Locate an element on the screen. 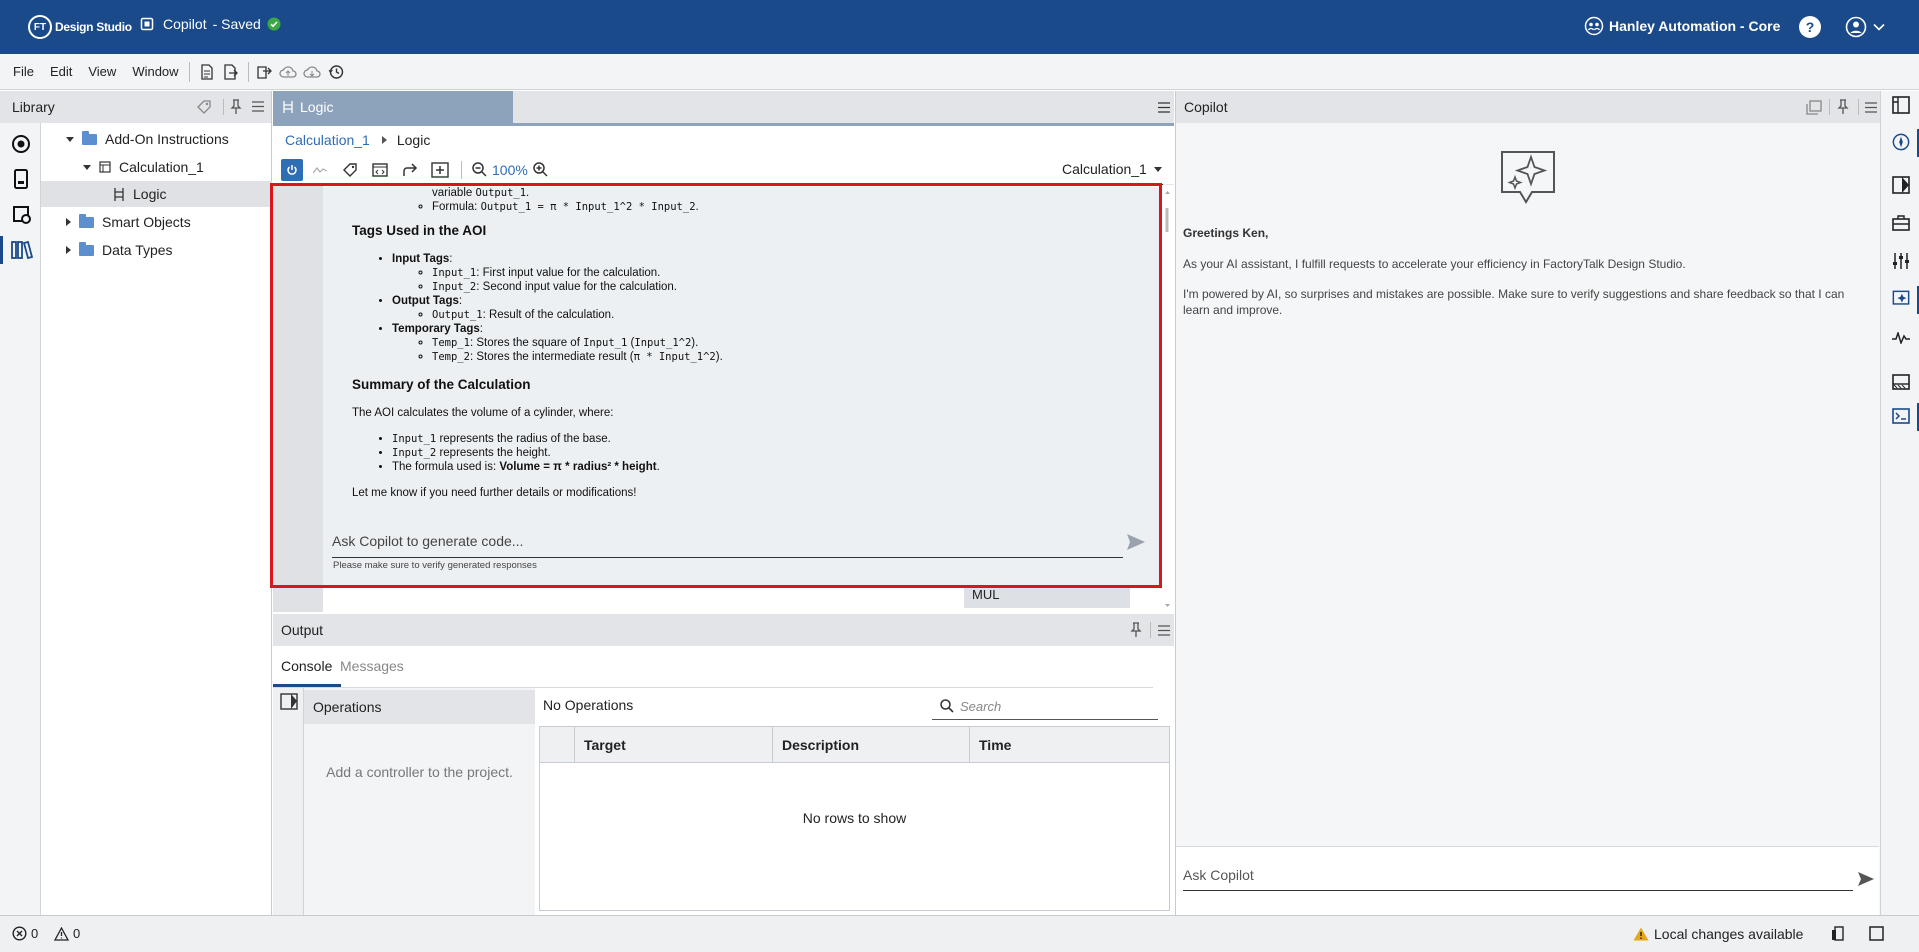 Image resolution: width=1919 pixels, height=952 pixels. tree-item-calculation-1: Calculation_1 is located at coordinates (143, 167).